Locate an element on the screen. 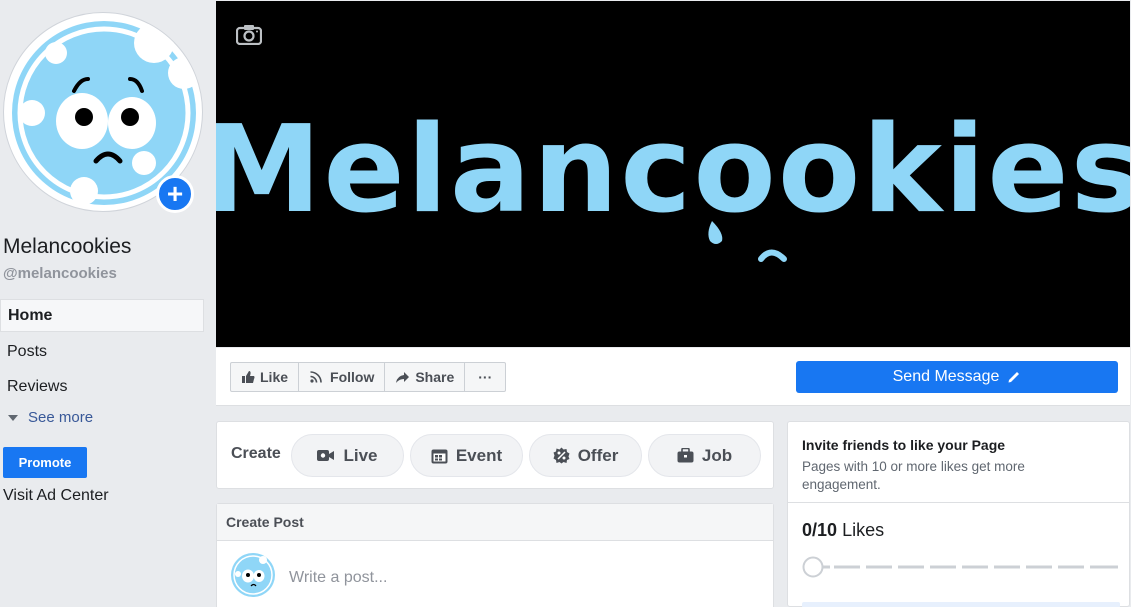 Image resolution: width=1131 pixels, height=607 pixels. send-message-button: Send Message is located at coordinates (957, 377).